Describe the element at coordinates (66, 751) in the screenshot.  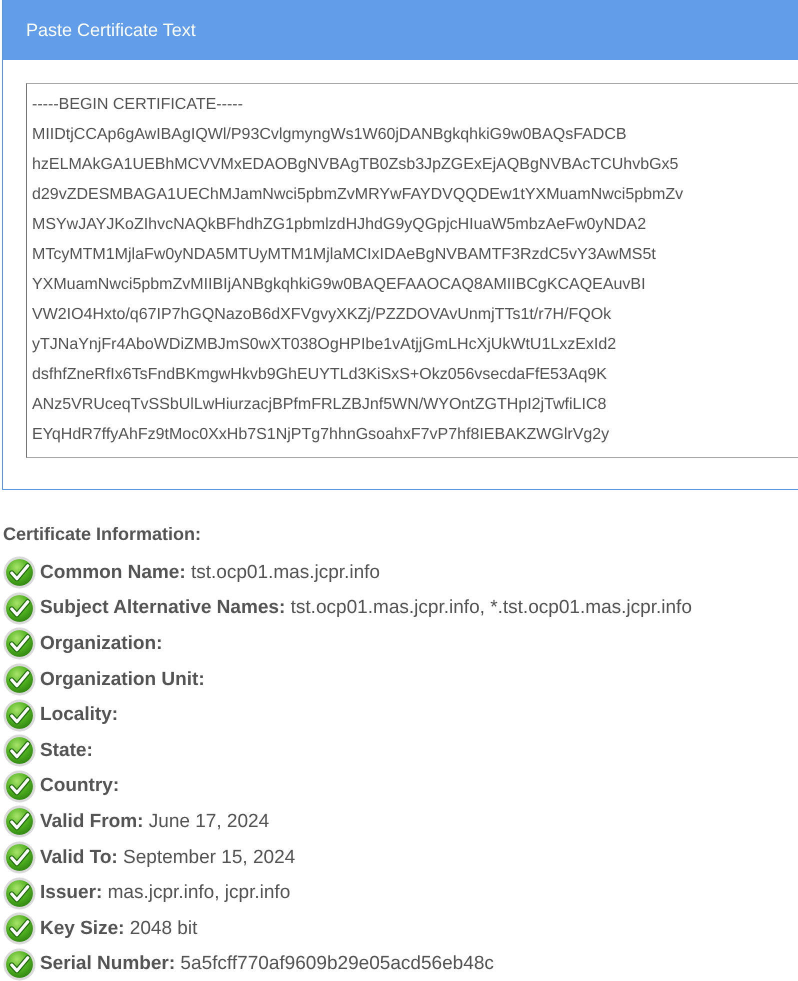
I see `certificate-field-text: State:` at that location.